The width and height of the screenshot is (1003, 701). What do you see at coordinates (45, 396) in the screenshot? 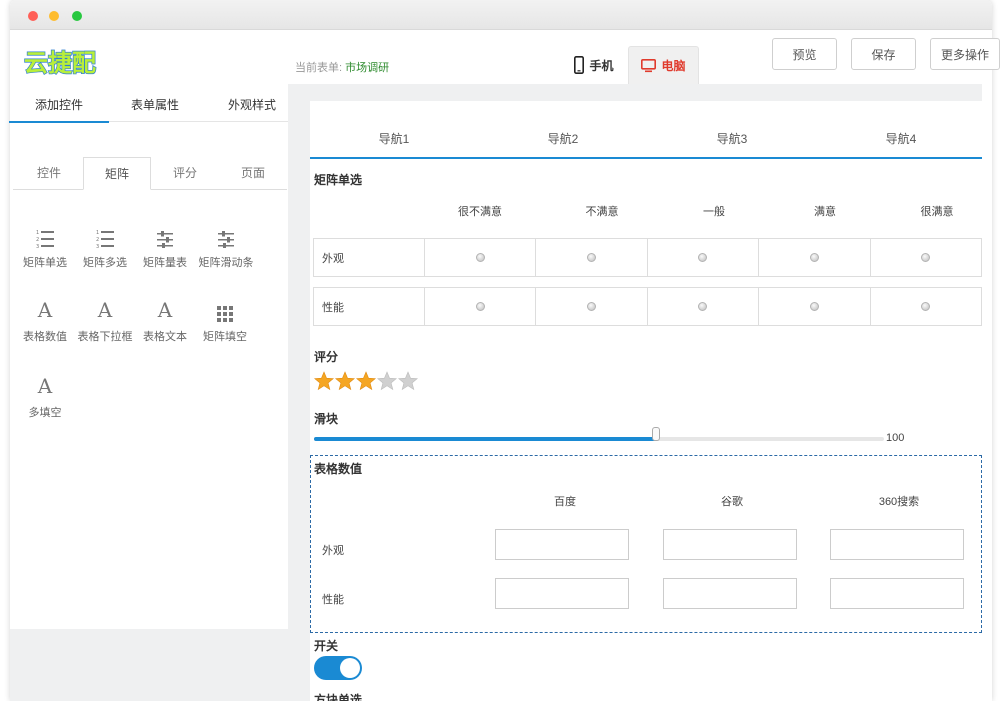
I see `control-multi-fill: A 多填空` at bounding box center [45, 396].